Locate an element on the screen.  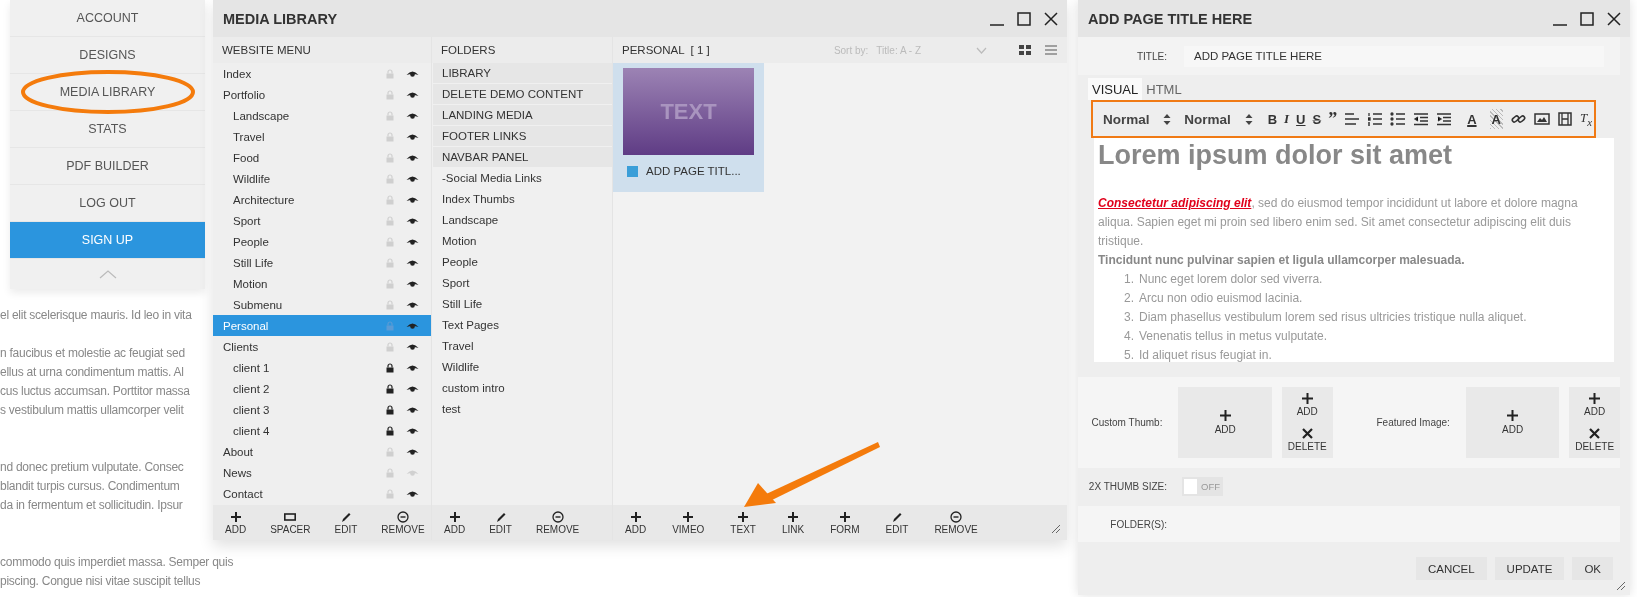
toolbar-plus-button: TEXT is located at coordinates (743, 522).